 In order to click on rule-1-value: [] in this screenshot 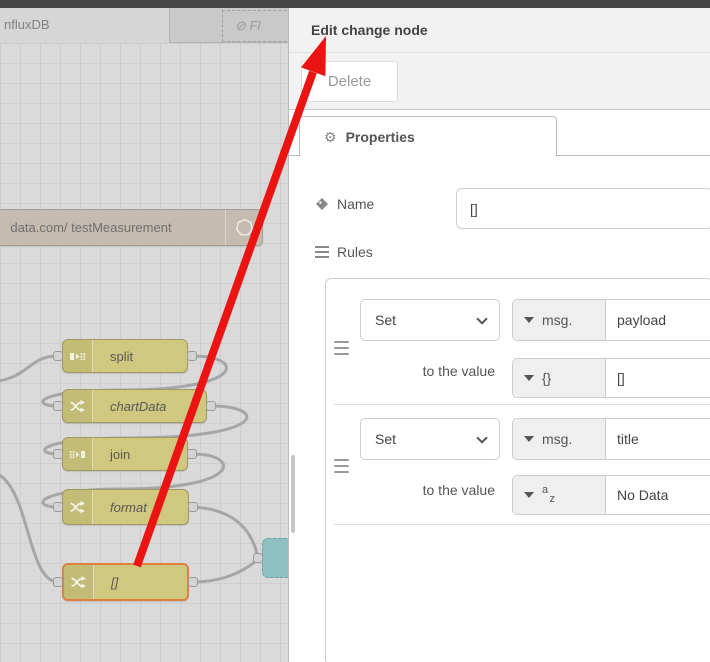, I will do `click(615, 378)`.